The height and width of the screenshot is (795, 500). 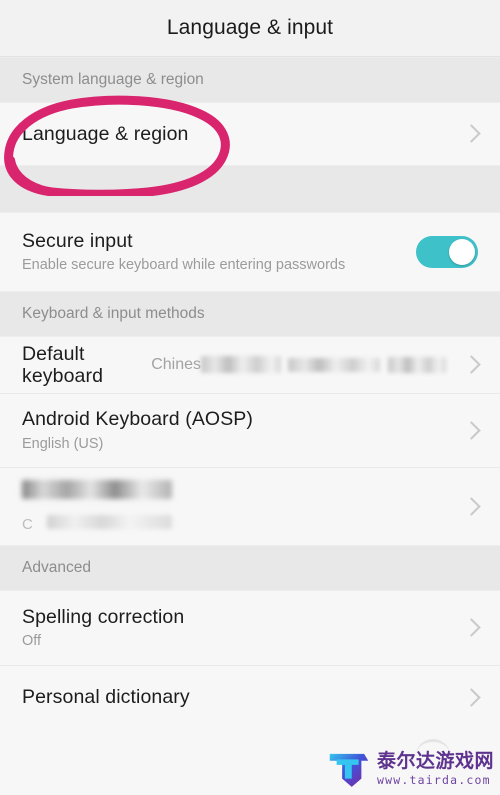 I want to click on row-language-and-region: Language & region, so click(x=250, y=134).